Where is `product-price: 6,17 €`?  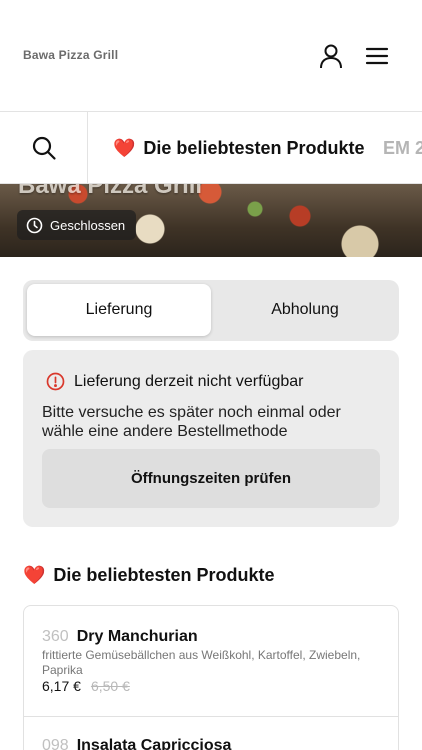
product-price: 6,17 € is located at coordinates (61, 686).